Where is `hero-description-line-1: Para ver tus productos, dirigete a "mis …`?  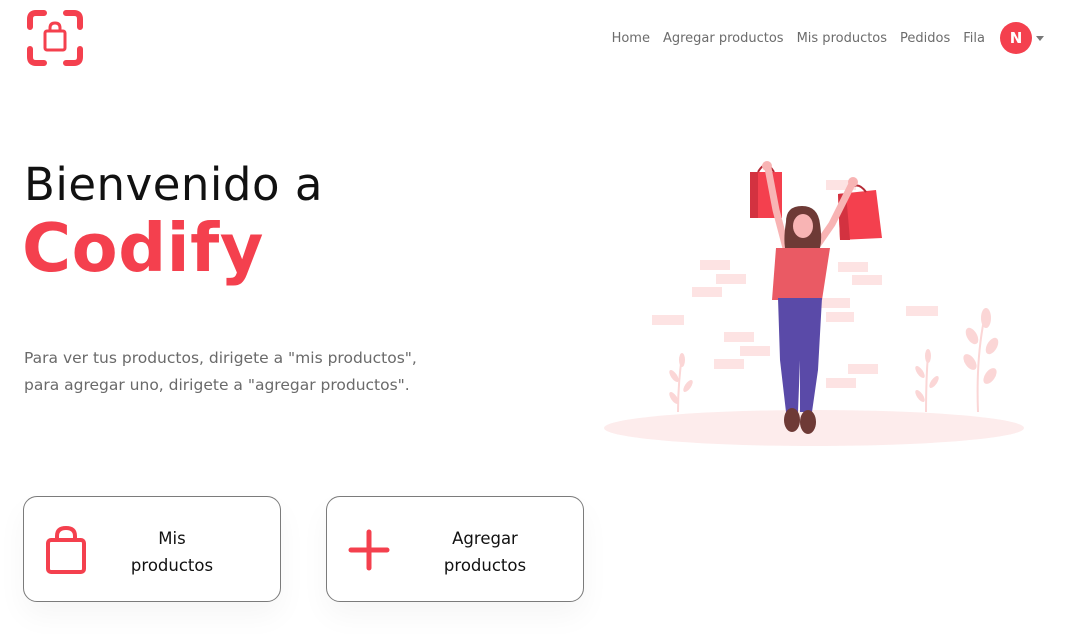
hero-description-line-1: Para ver tus productos, dirigete a "mis … is located at coordinates (220, 358).